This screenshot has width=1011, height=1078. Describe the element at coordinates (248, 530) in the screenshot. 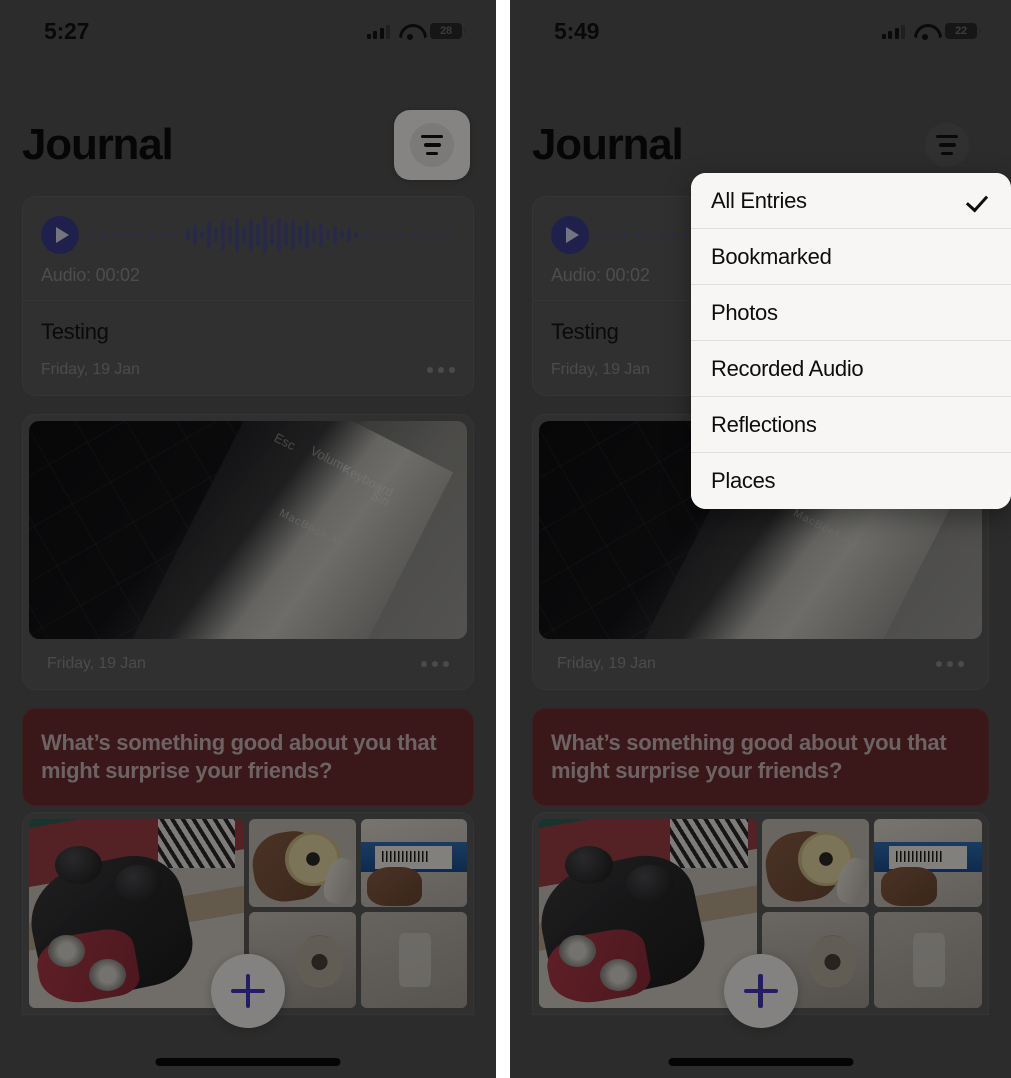

I see `keyboard-photo: MacBook Air Esc Volume Keyboard Siri` at that location.